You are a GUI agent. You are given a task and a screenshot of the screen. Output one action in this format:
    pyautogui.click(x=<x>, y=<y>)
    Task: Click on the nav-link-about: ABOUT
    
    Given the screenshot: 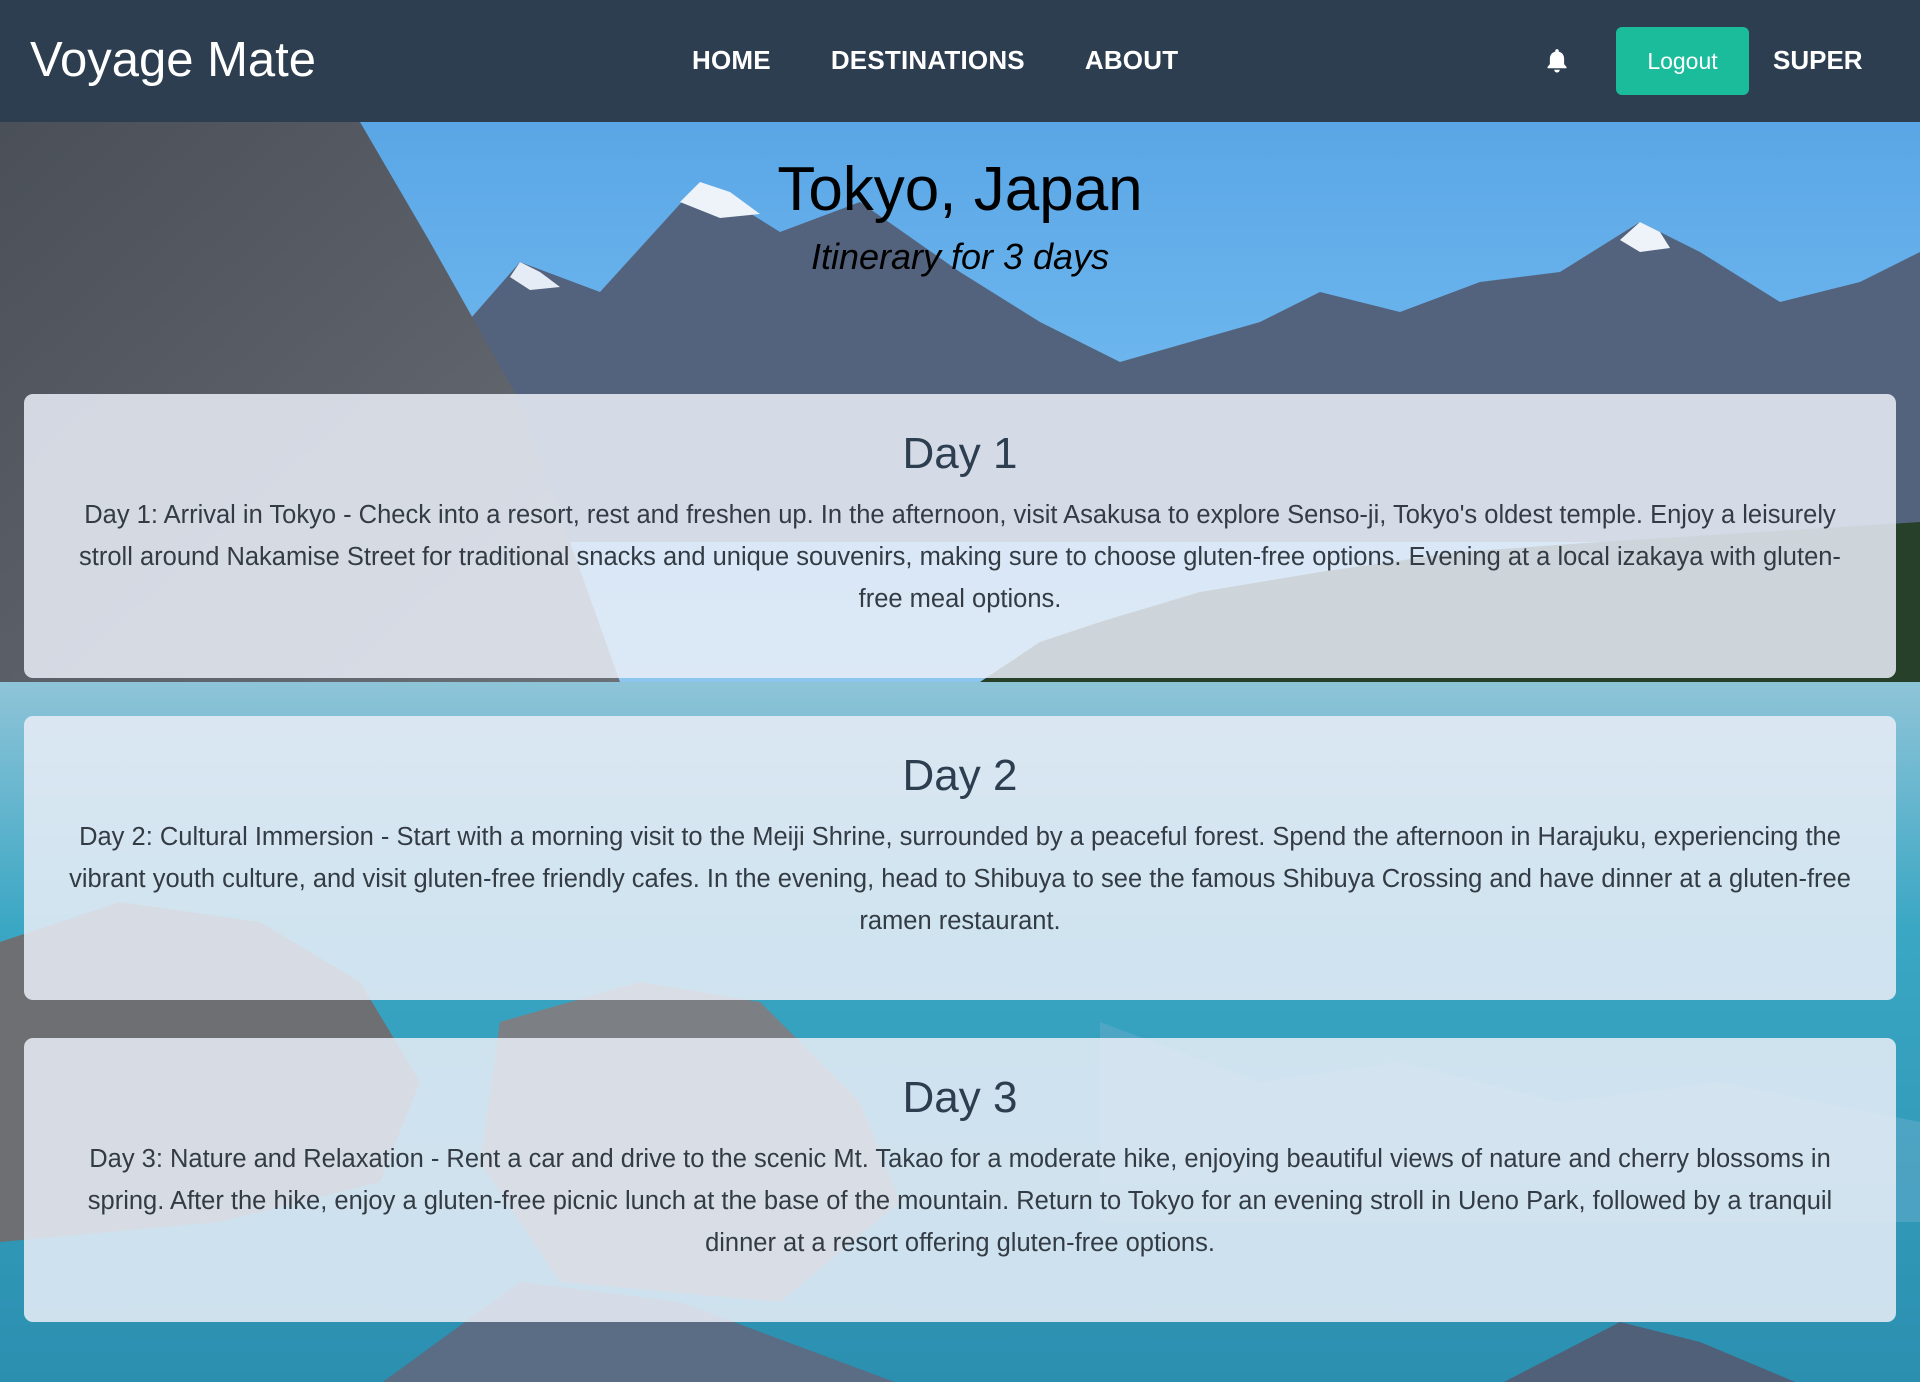 What is the action you would take?
    pyautogui.click(x=1131, y=60)
    